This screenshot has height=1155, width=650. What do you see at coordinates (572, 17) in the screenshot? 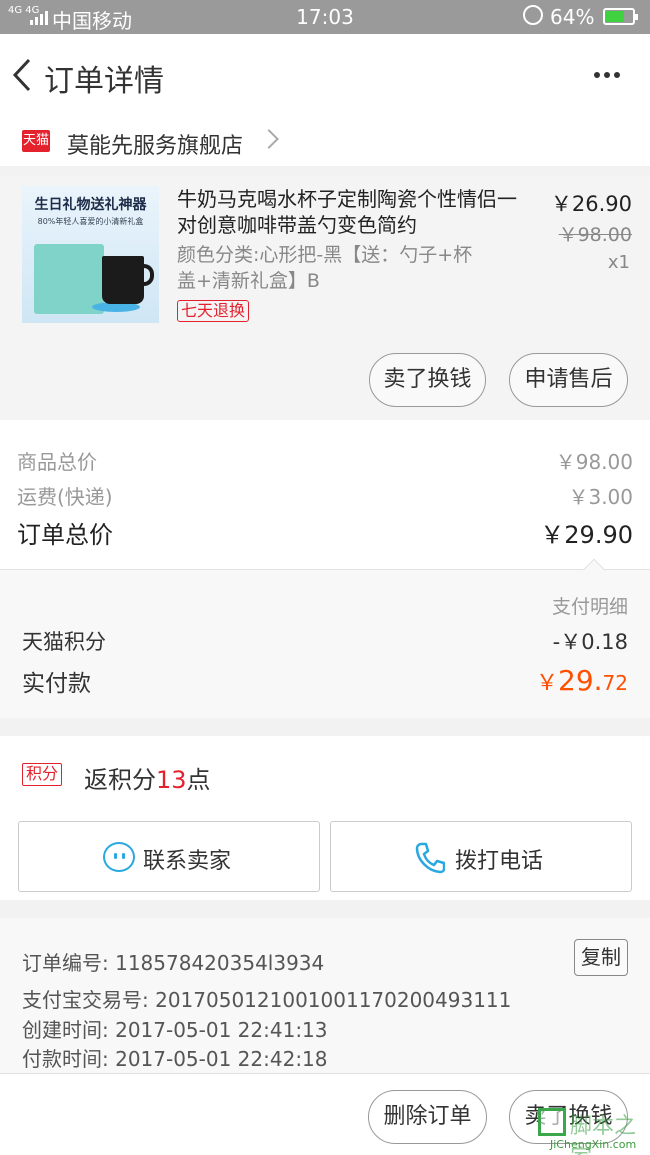
I see `battery-percent: 64%` at bounding box center [572, 17].